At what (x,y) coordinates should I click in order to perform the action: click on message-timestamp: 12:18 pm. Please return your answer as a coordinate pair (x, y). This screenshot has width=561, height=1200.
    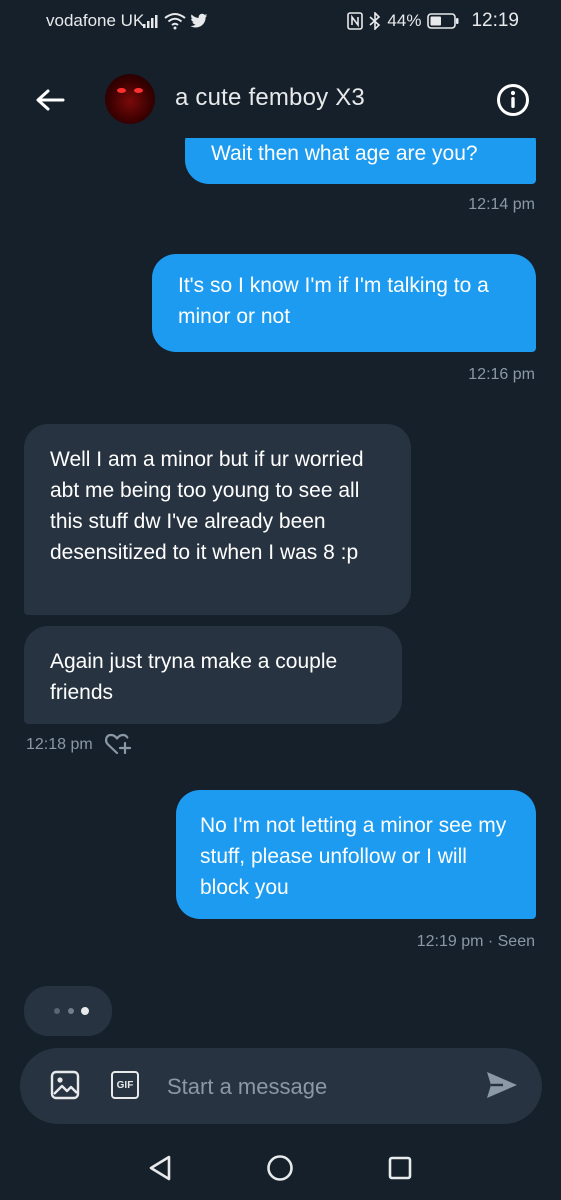
    Looking at the image, I should click on (59, 744).